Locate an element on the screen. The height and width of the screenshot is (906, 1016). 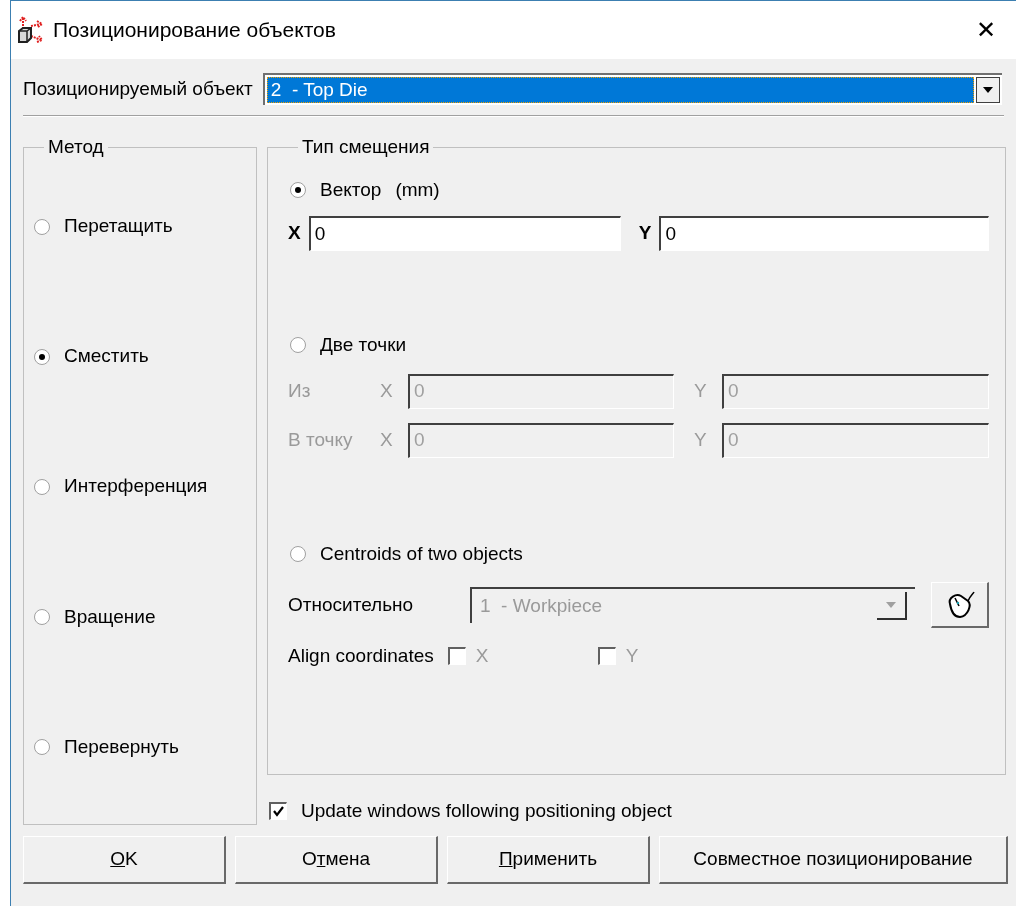
dialog-button: OK is located at coordinates (124, 859).